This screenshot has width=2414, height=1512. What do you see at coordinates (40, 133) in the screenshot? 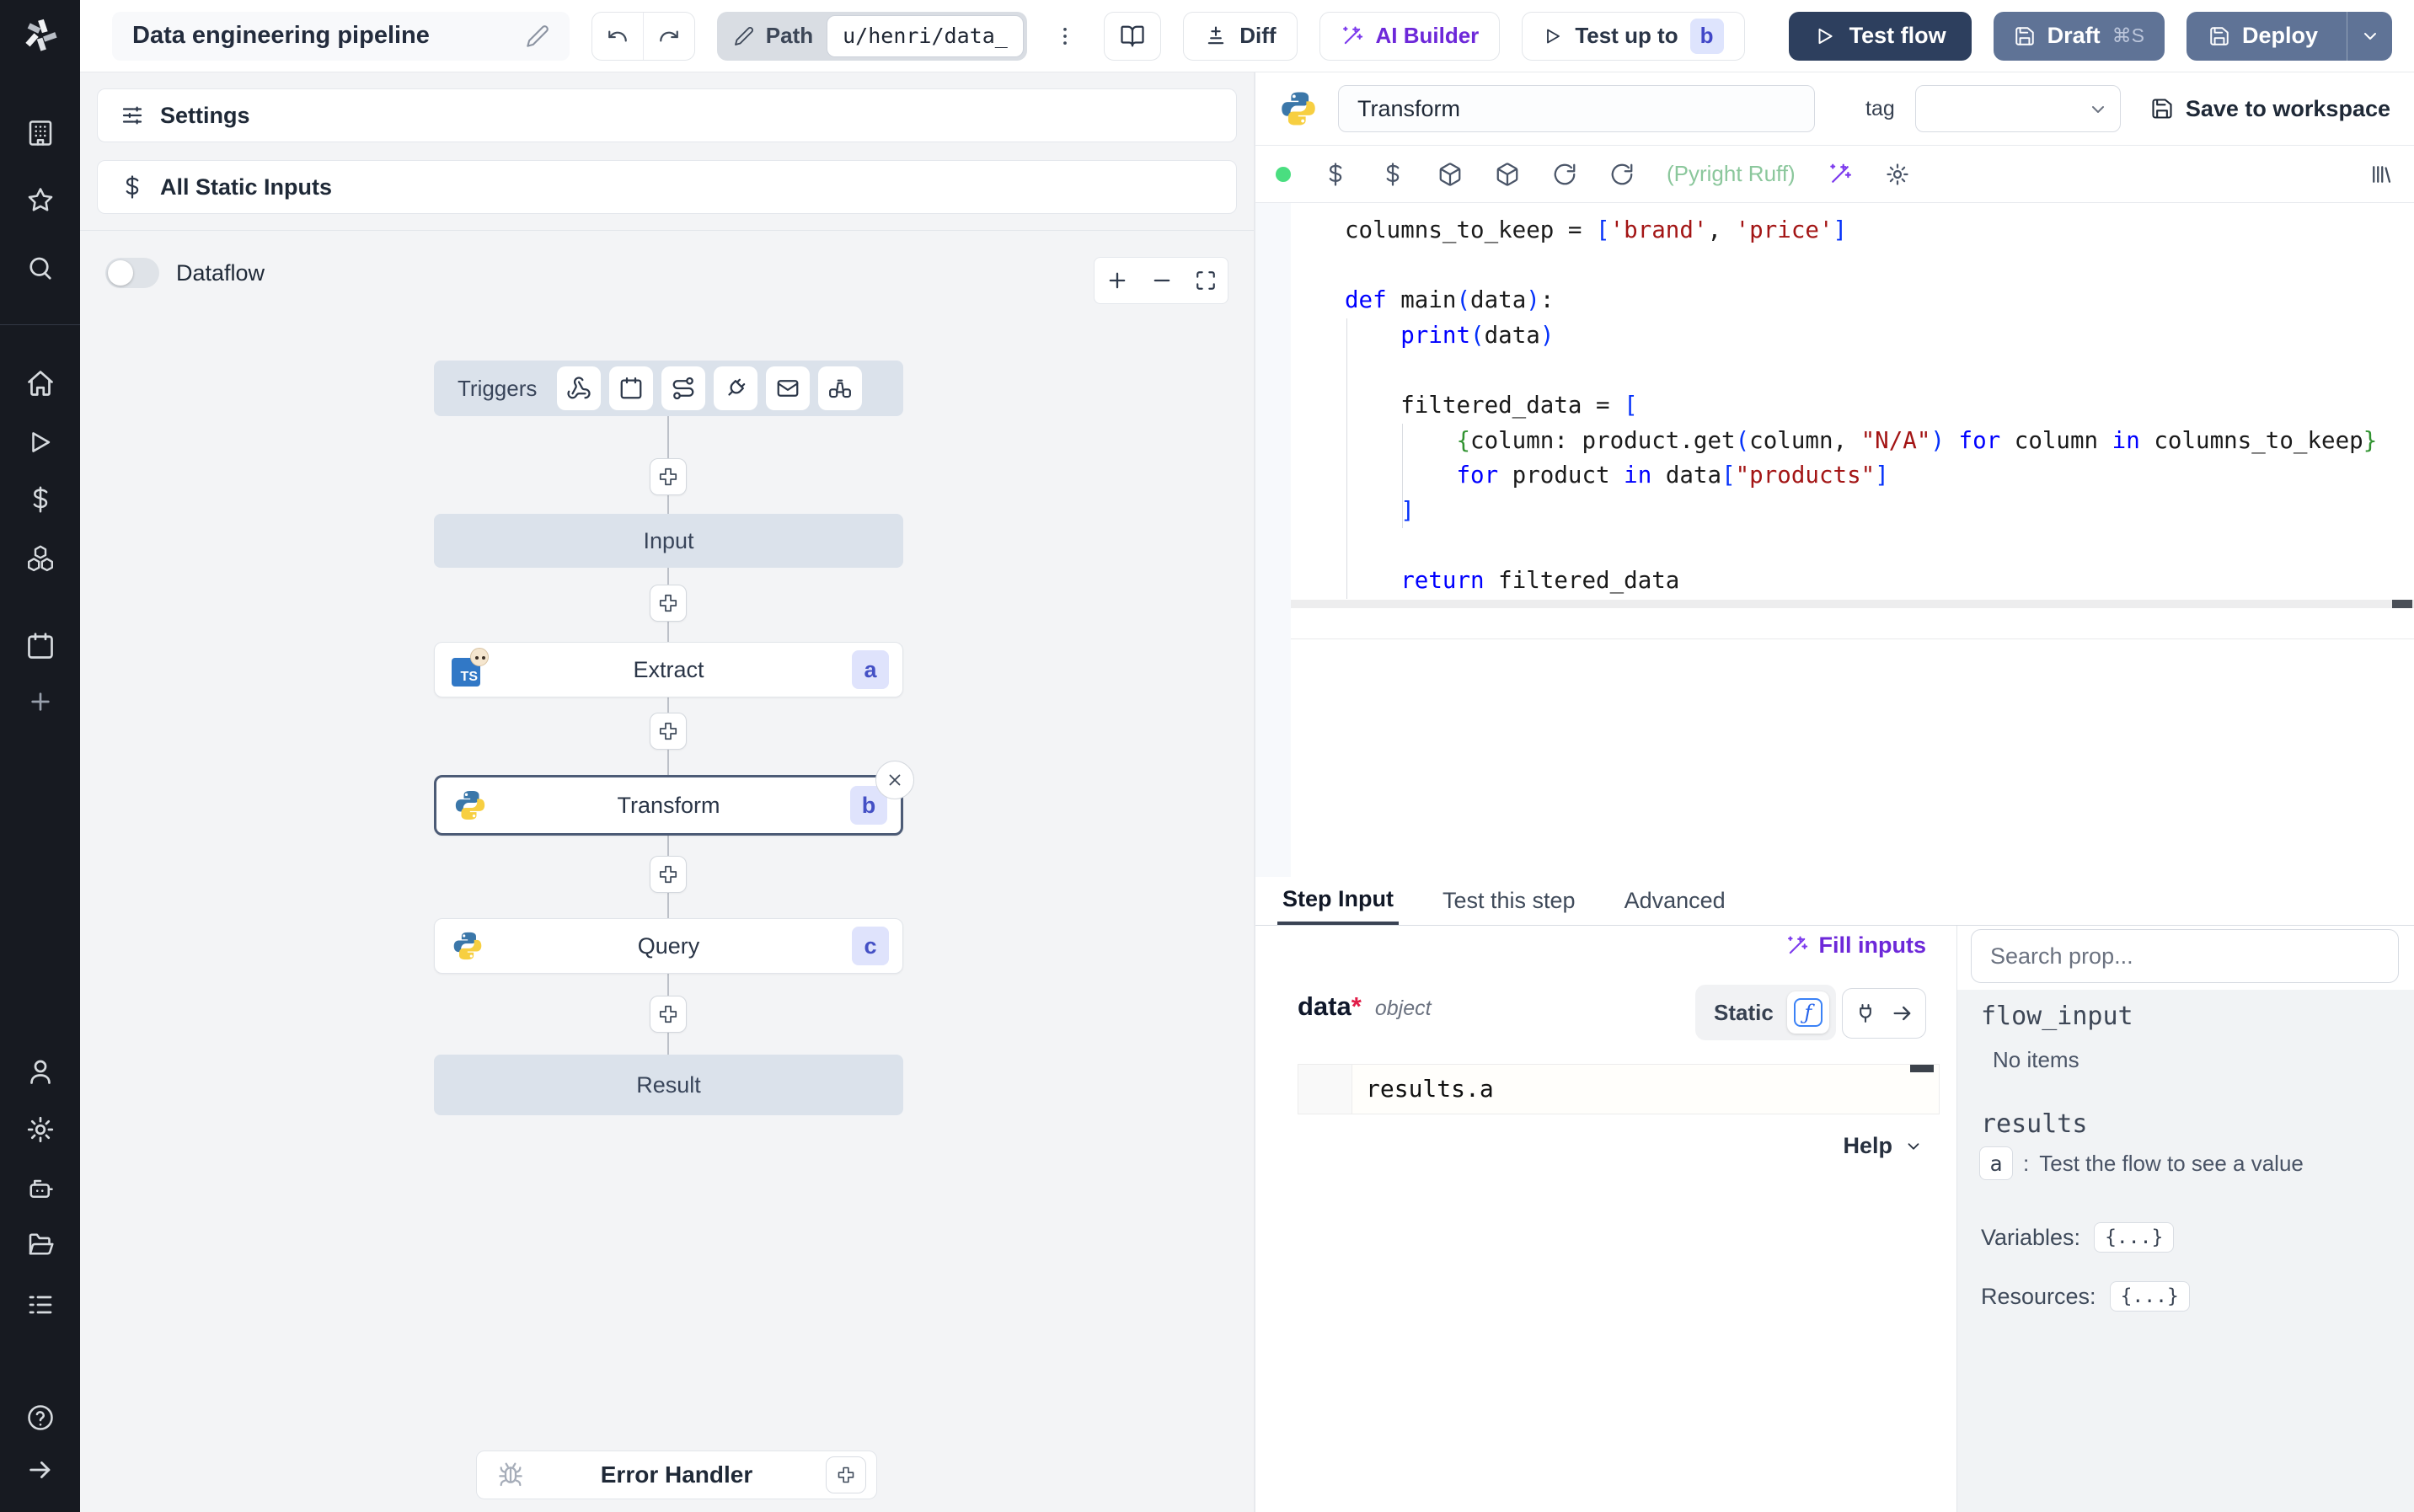
I see `sidebar-item-company` at bounding box center [40, 133].